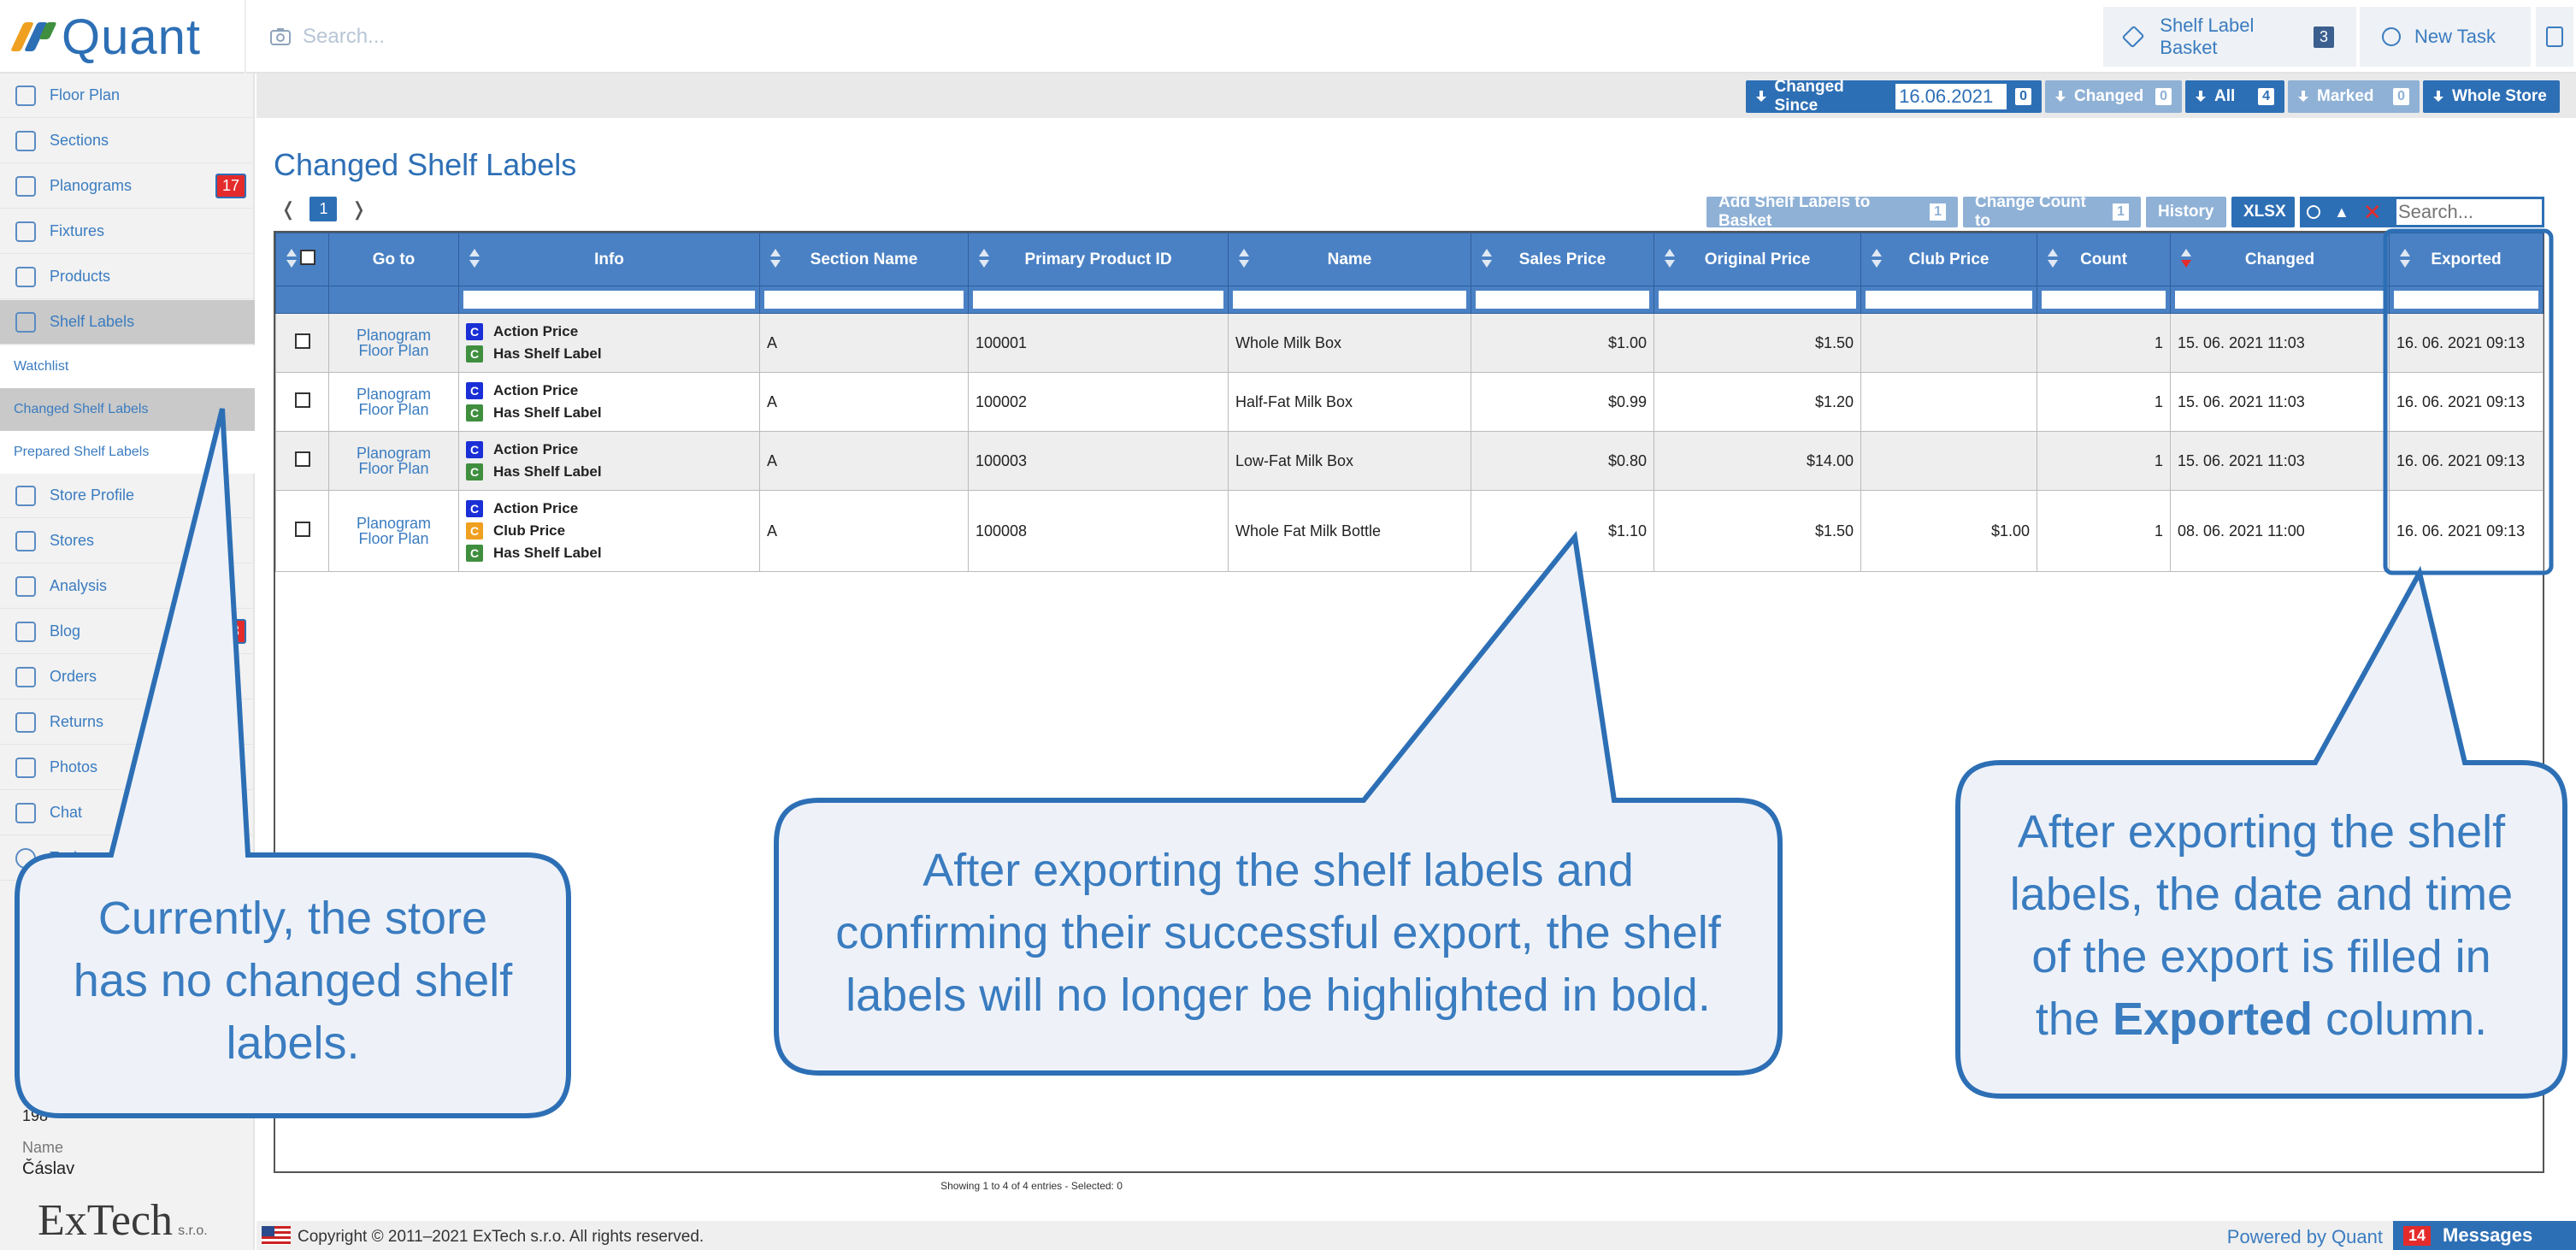  What do you see at coordinates (2468, 401) in the screenshot?
I see `exported-column-highlight` at bounding box center [2468, 401].